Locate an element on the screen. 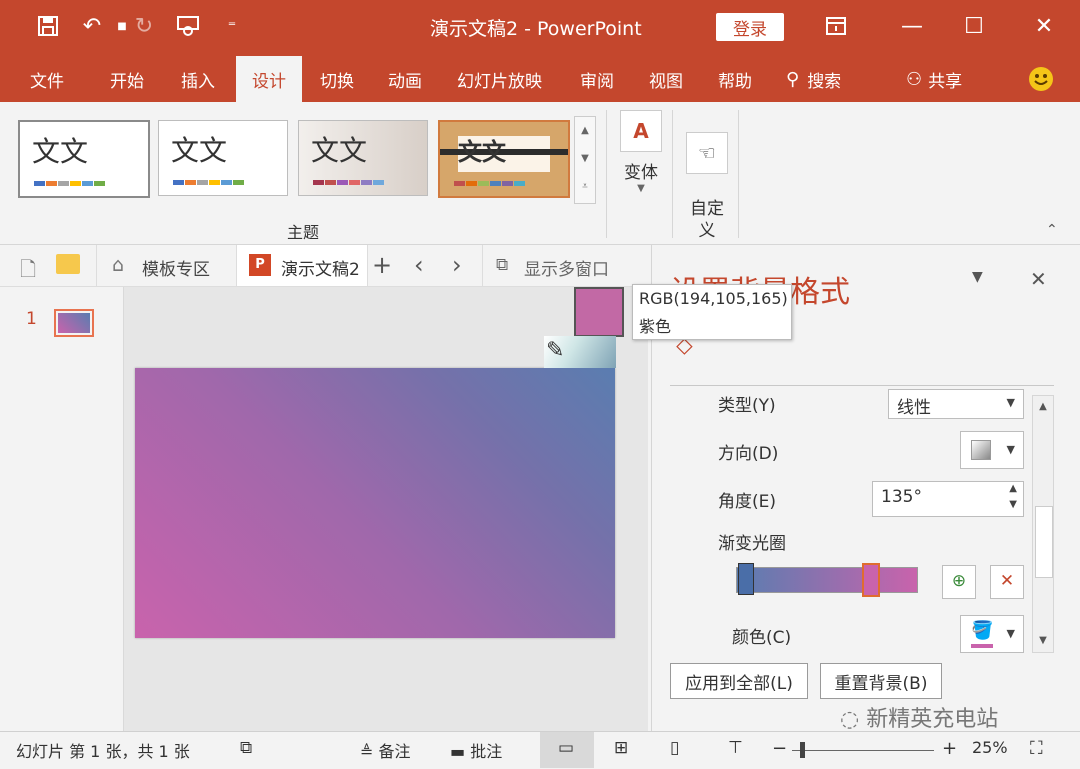  notes-icon: ≜ is located at coordinates (367, 751).